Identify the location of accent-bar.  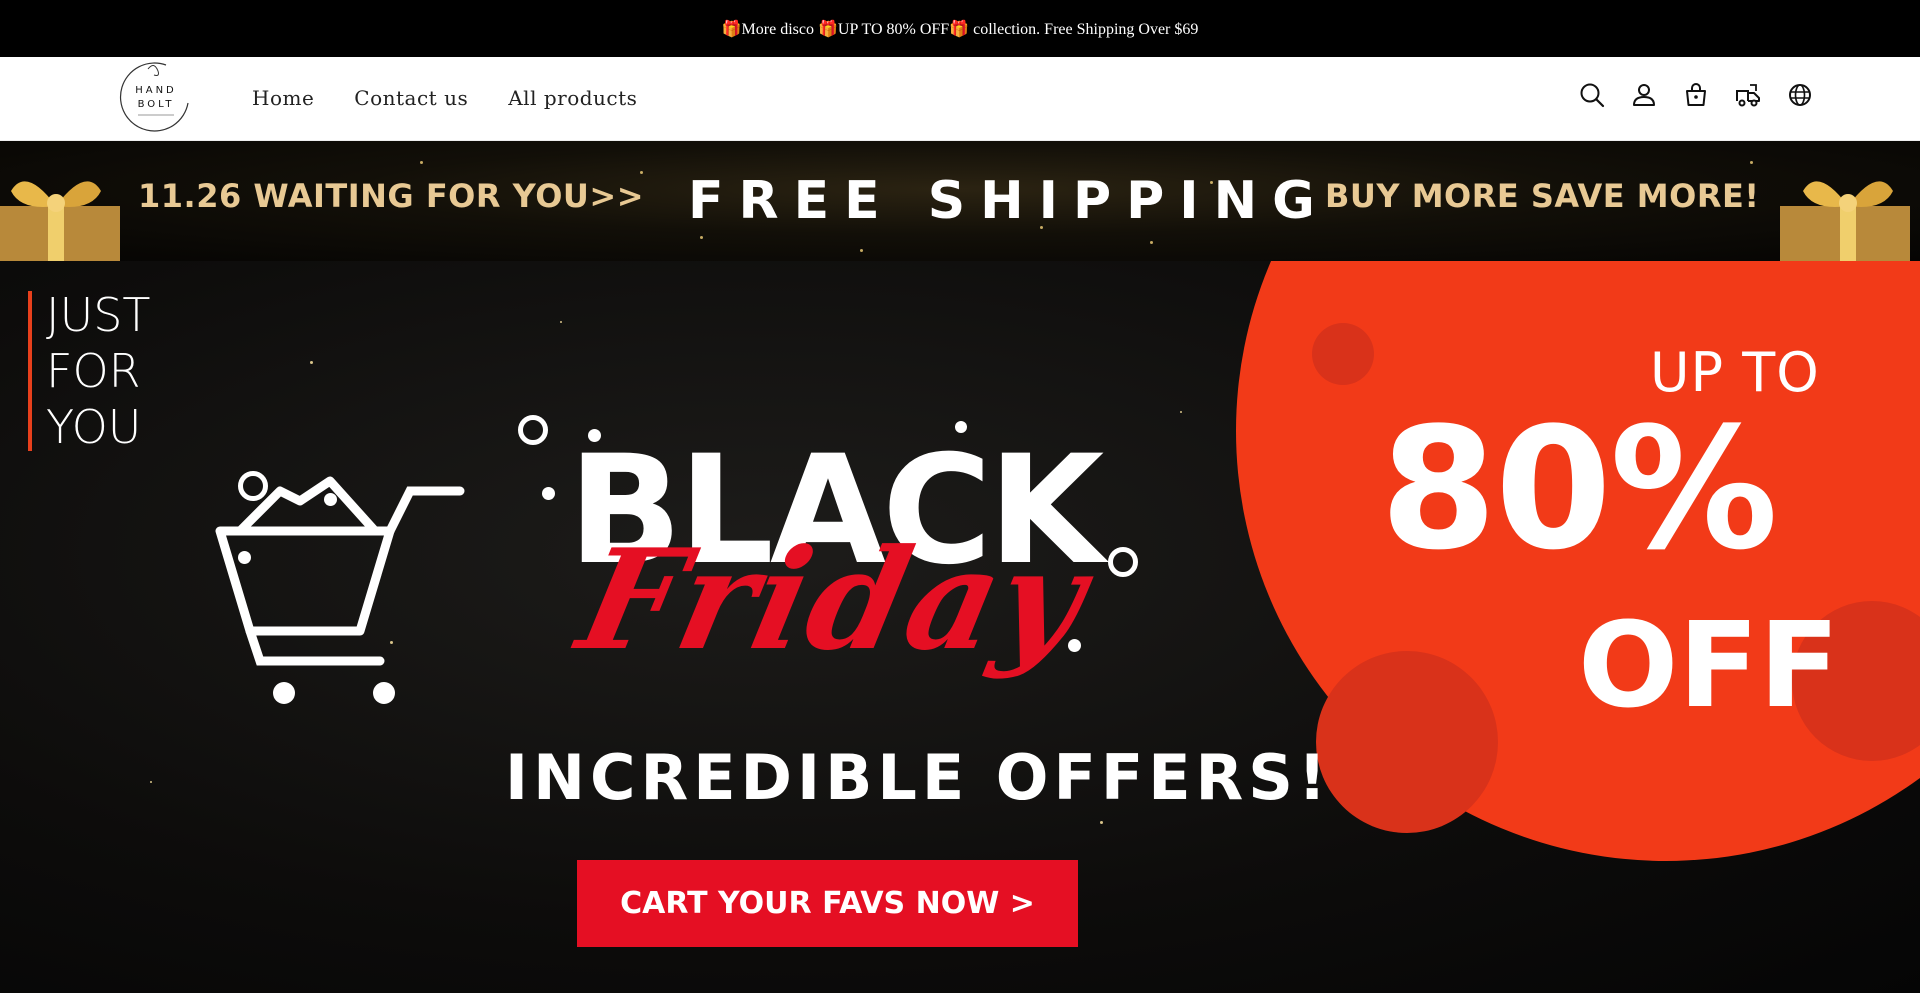
(30, 371).